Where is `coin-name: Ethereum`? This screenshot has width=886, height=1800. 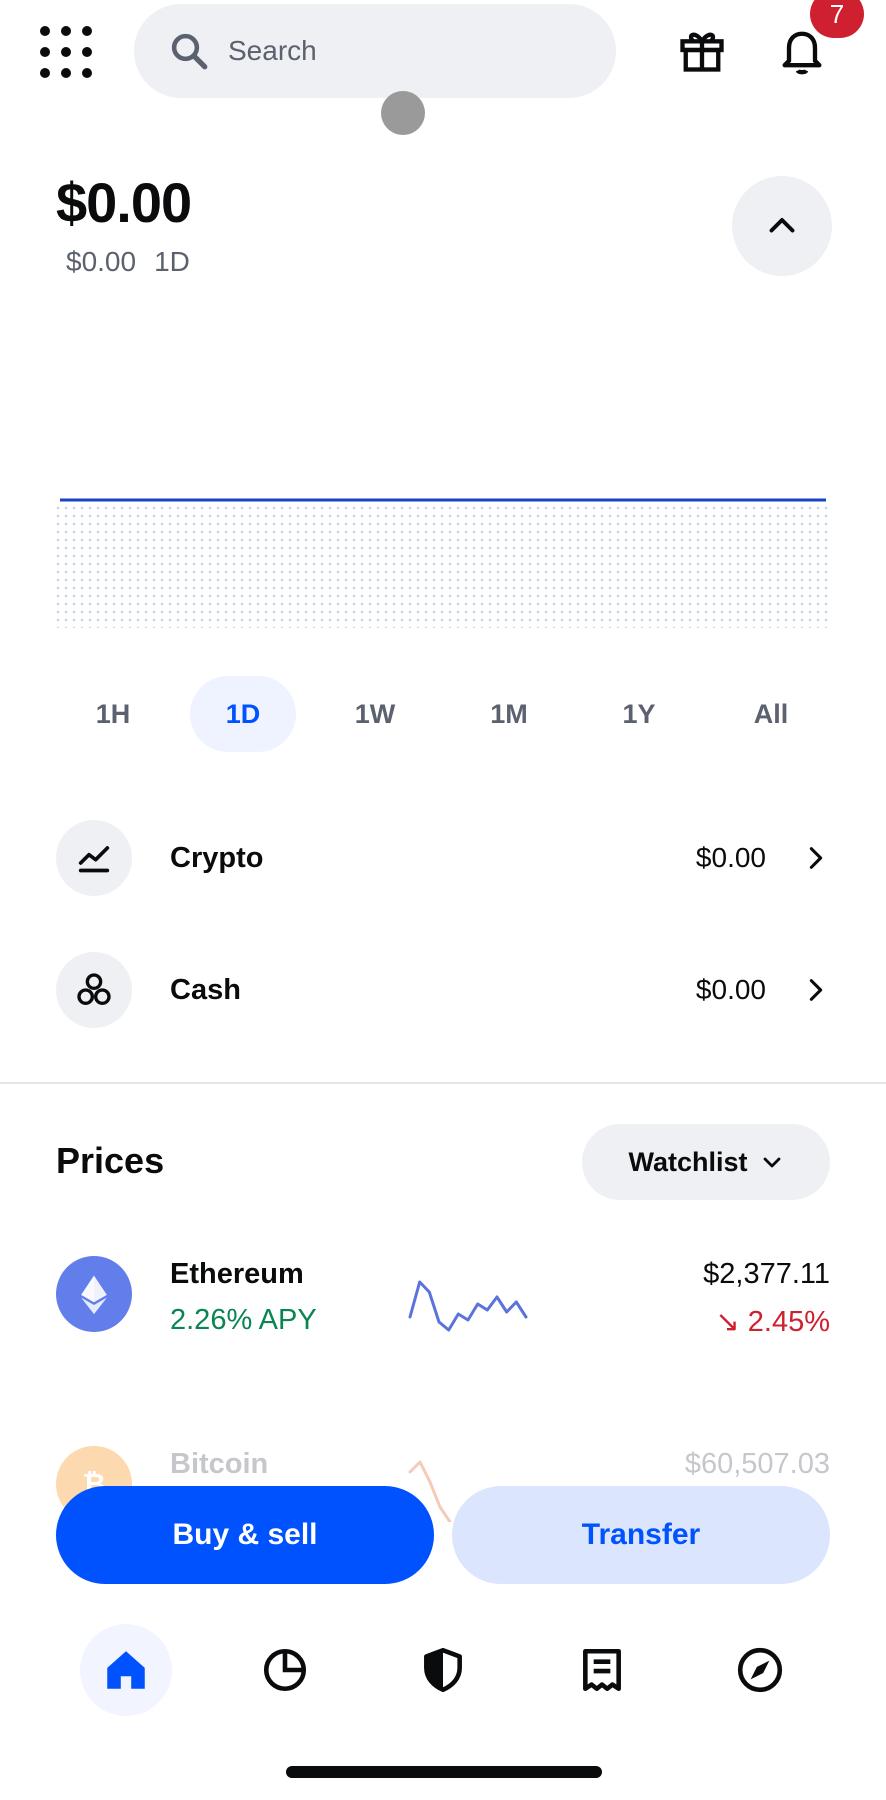 coin-name: Ethereum is located at coordinates (237, 1274).